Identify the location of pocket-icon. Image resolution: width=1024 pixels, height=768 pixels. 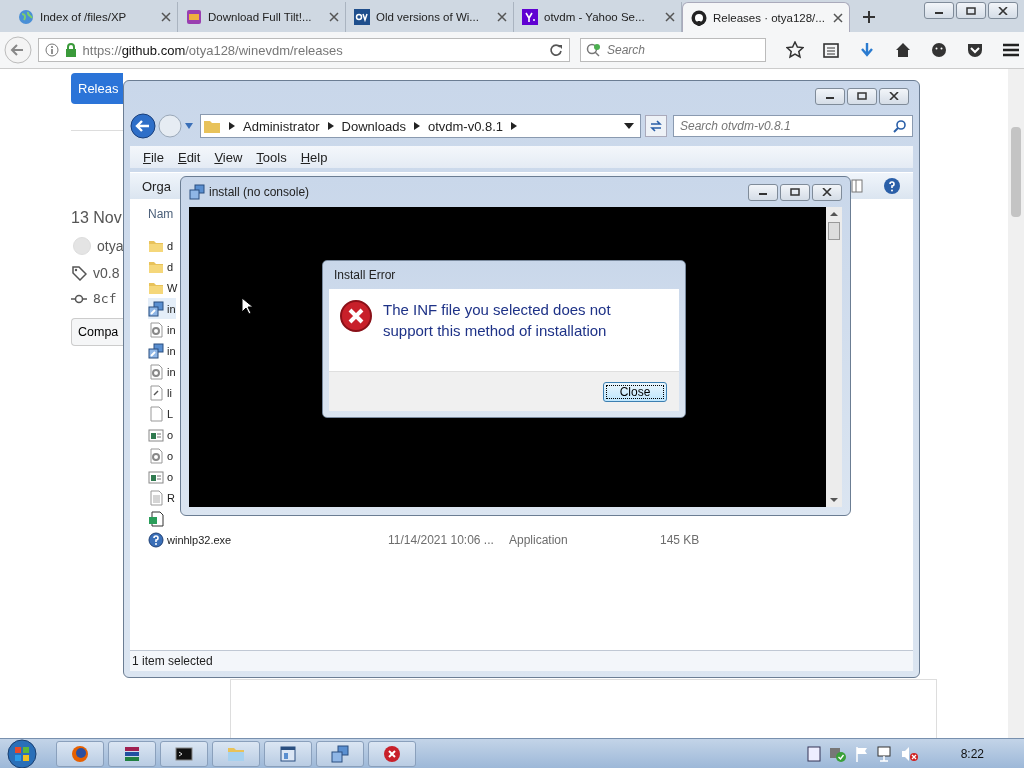
(975, 50).